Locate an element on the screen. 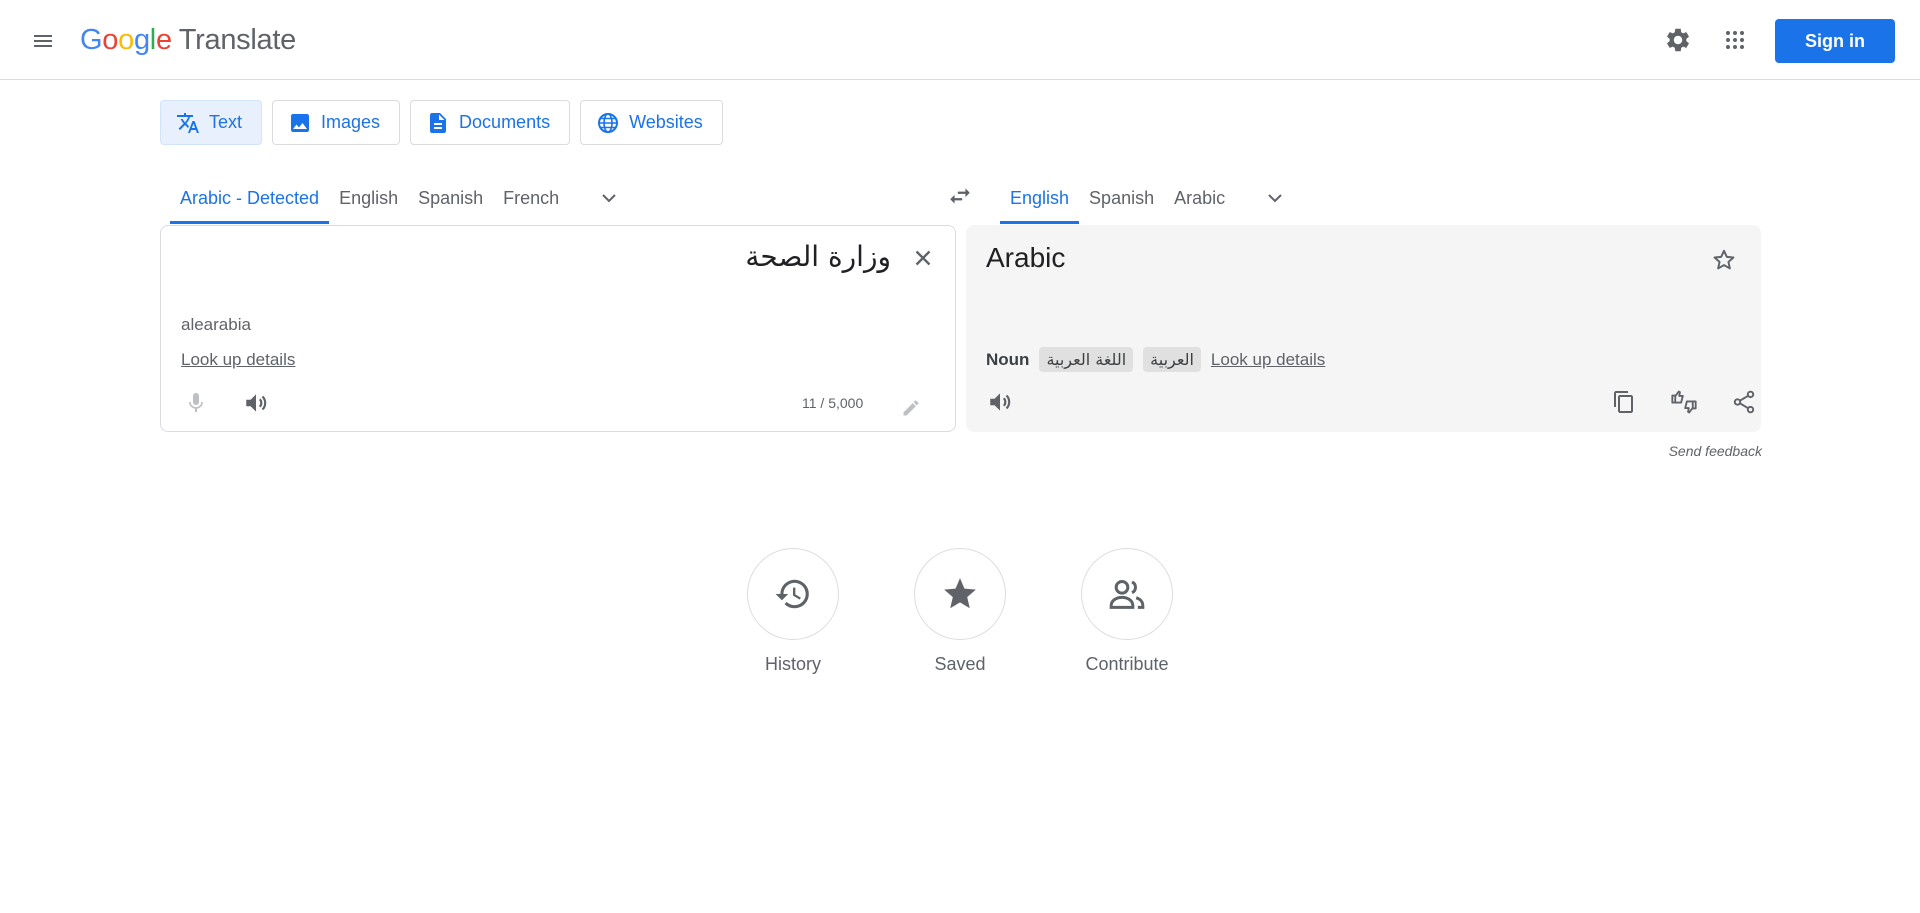 The height and width of the screenshot is (913, 1920). saved-button: Saved is located at coordinates (960, 611).